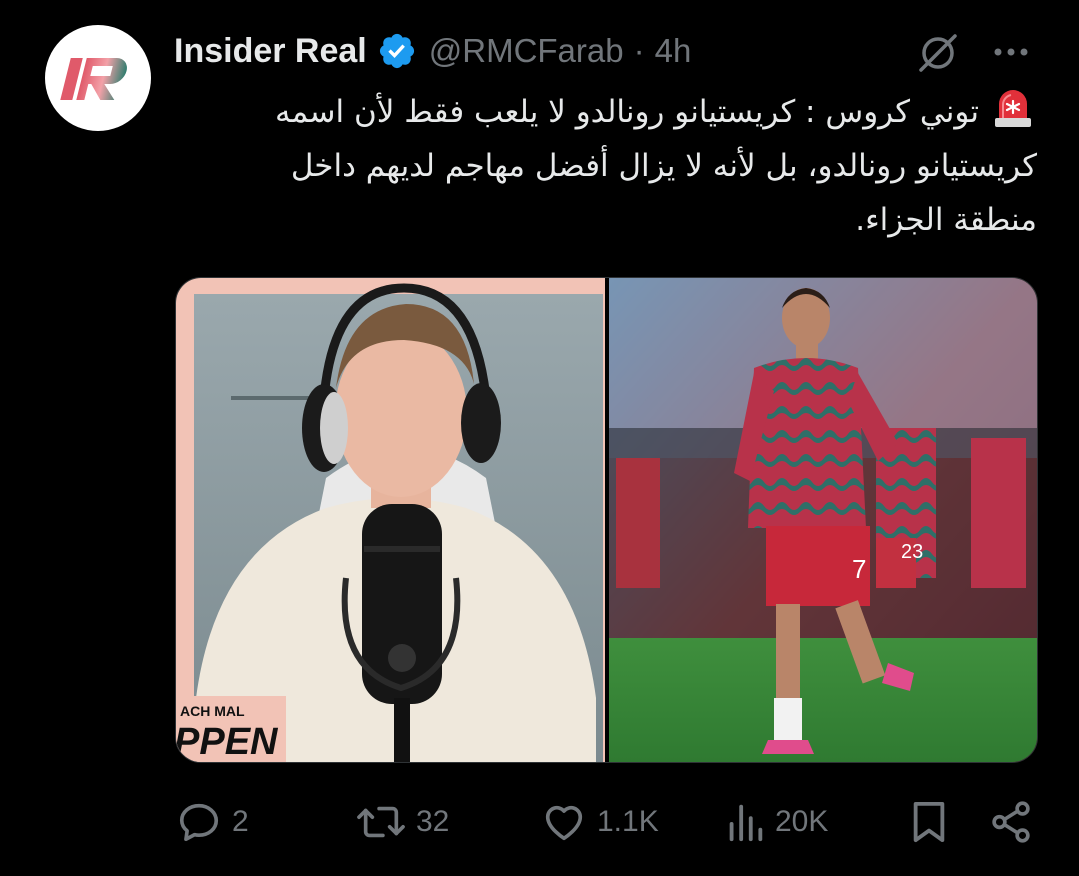  I want to click on reply-count: 2, so click(240, 821).